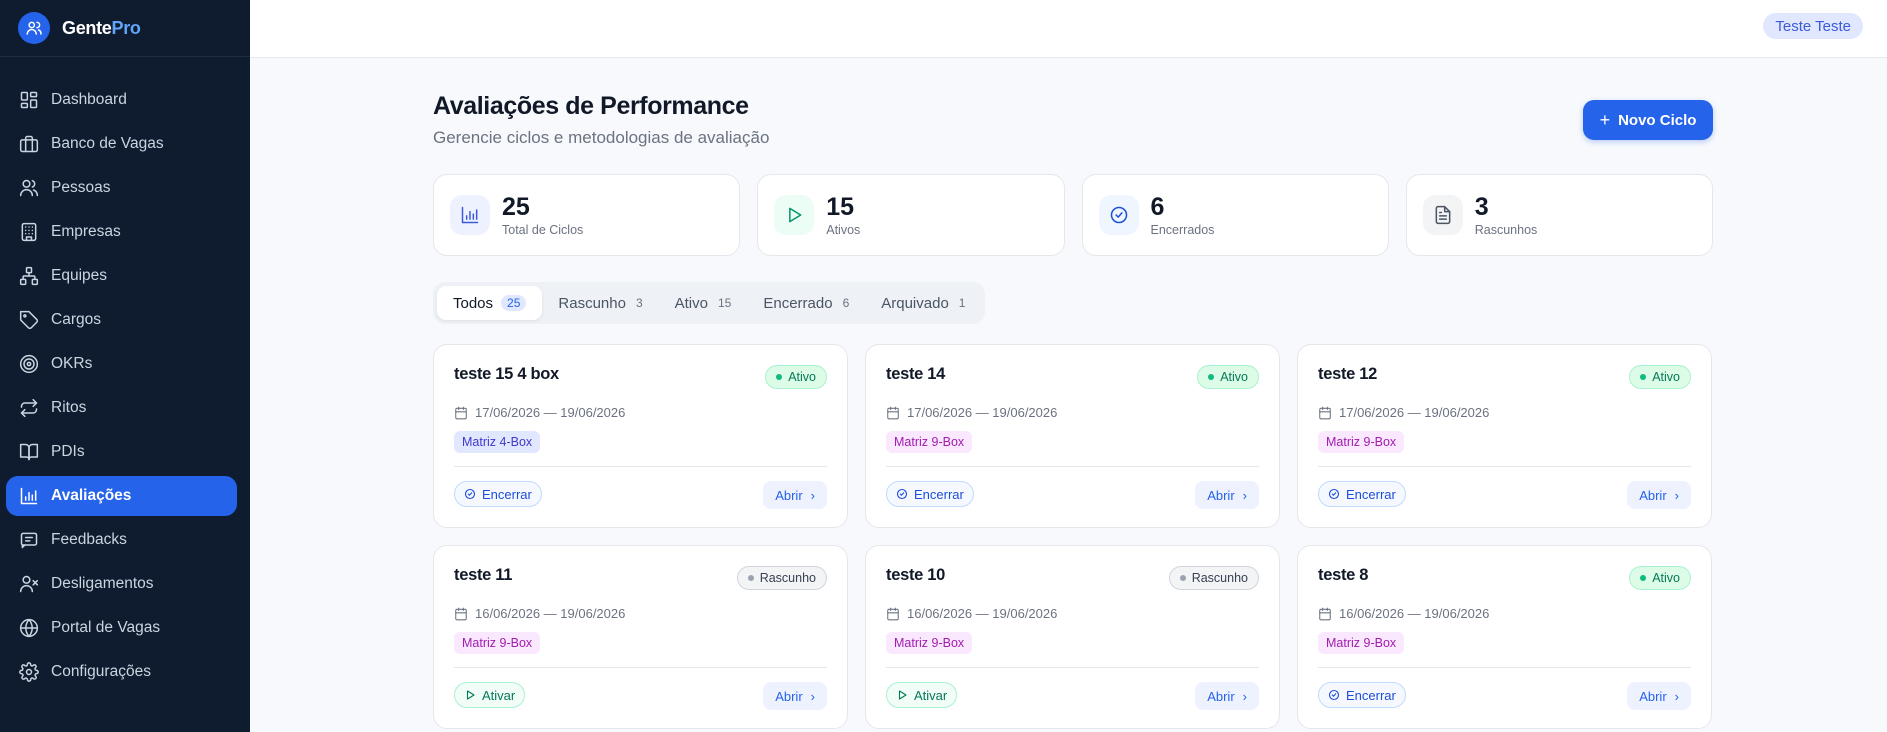 Image resolution: width=1887 pixels, height=732 pixels. Describe the element at coordinates (798, 303) in the screenshot. I see `tab-label: Encerrado` at that location.